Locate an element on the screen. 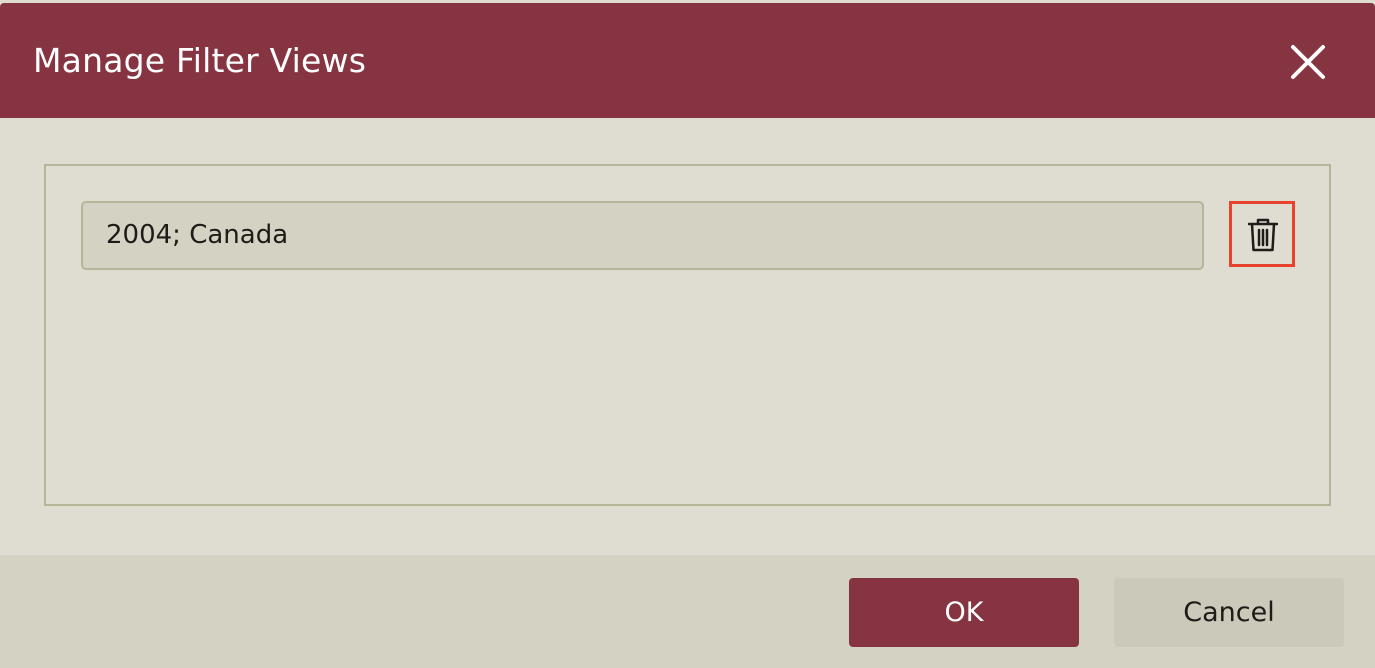  filter-view-name: 2004; Canada is located at coordinates (197, 235).